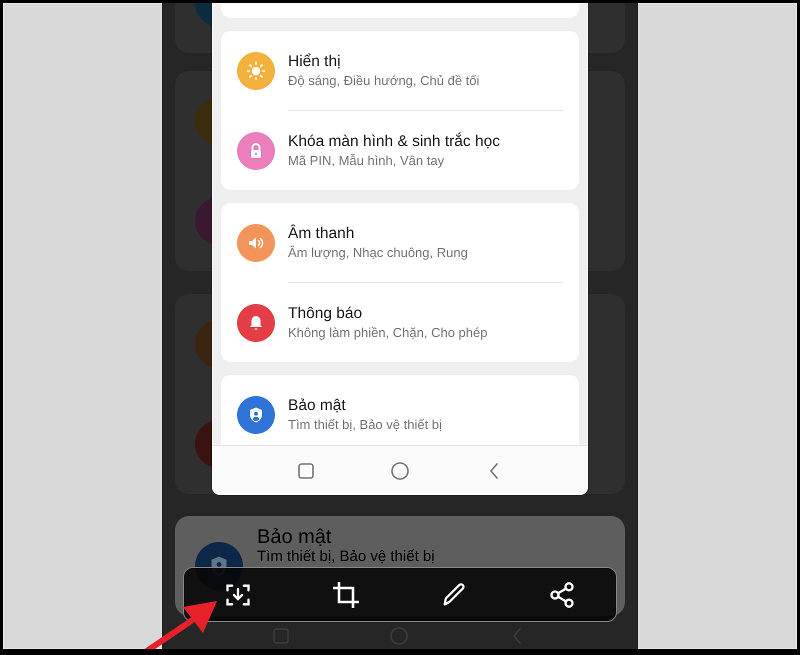  I want to click on setting-title: Hiển thị, so click(384, 62).